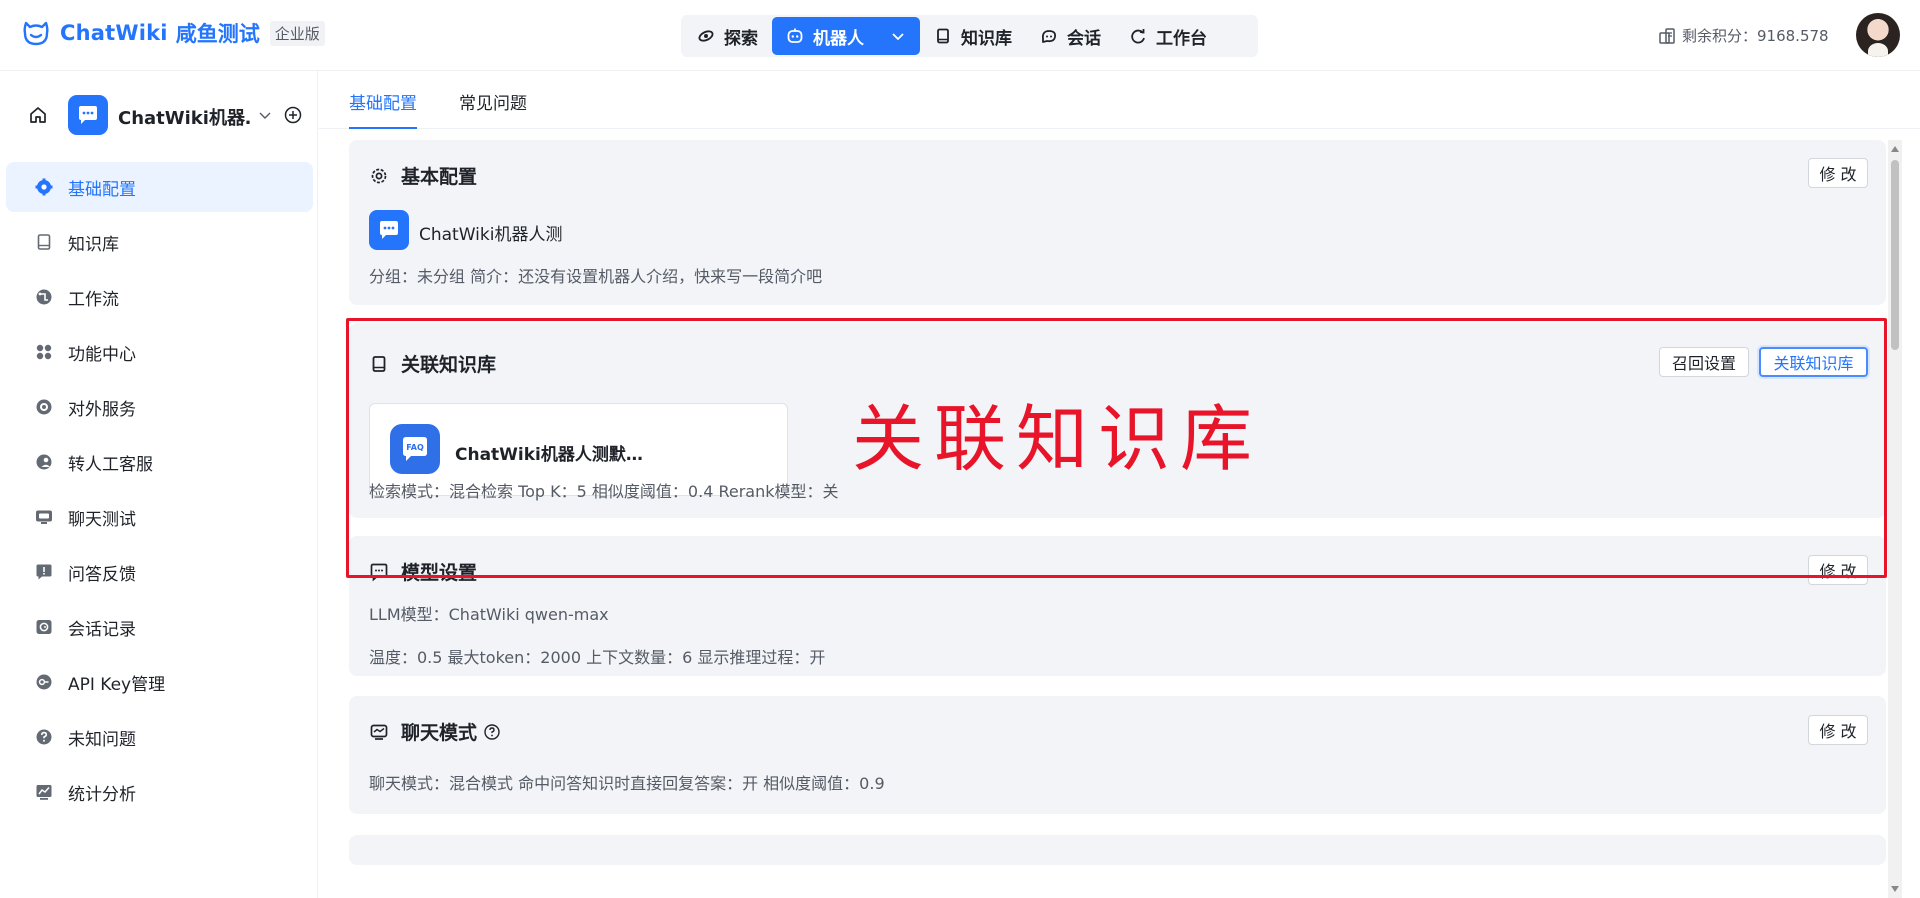 The height and width of the screenshot is (898, 1920). Describe the element at coordinates (1667, 36) in the screenshot. I see `coins-icon` at that location.